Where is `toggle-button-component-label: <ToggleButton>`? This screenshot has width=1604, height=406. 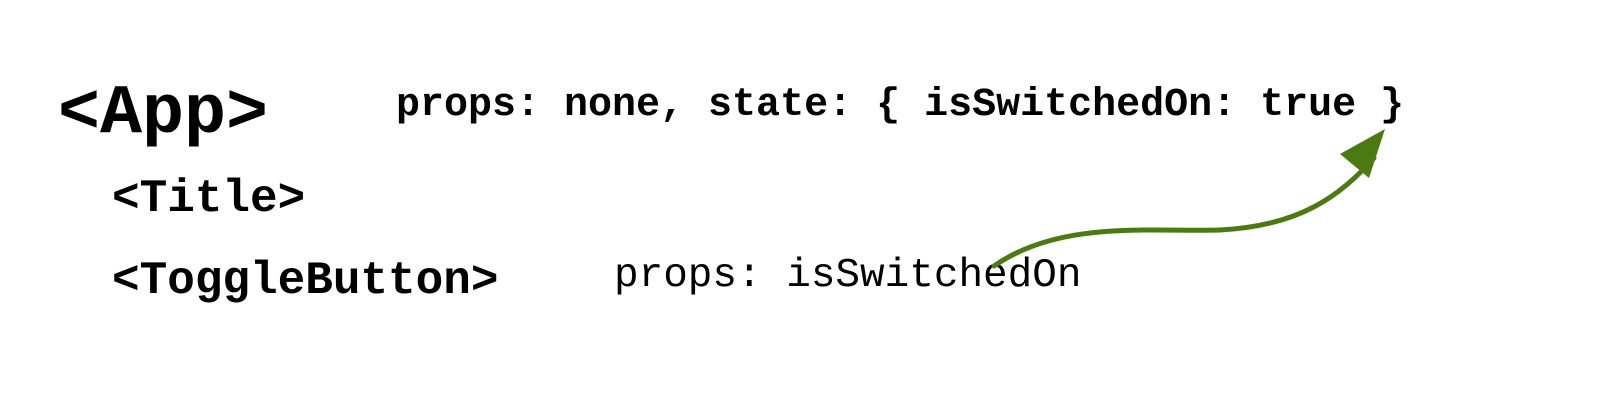
toggle-button-component-label: <ToggleButton> is located at coordinates (305, 281).